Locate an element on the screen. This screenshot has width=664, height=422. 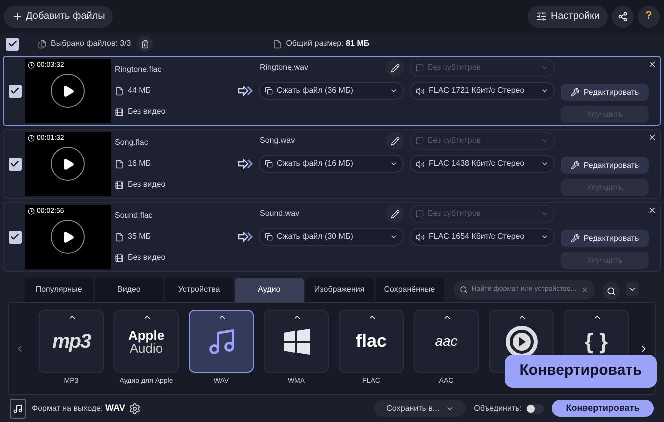
format-tab: Аудио is located at coordinates (269, 290).